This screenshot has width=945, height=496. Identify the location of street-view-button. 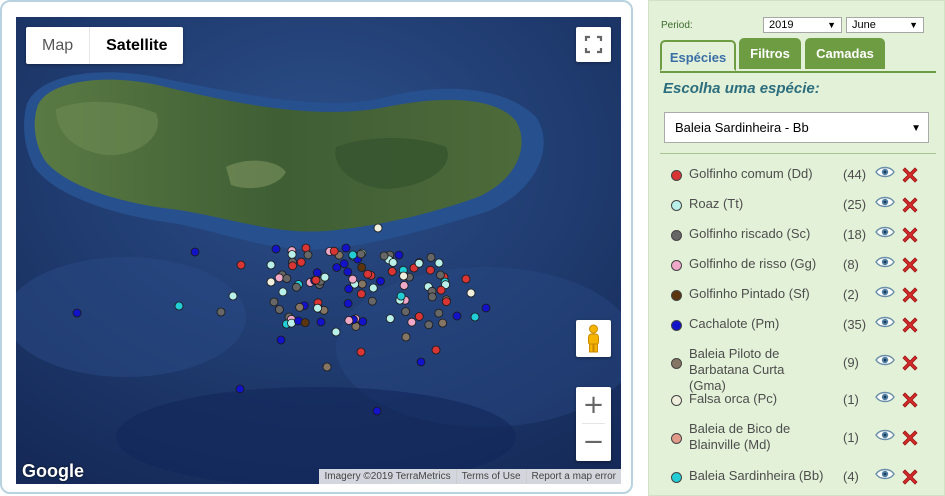
(593, 338).